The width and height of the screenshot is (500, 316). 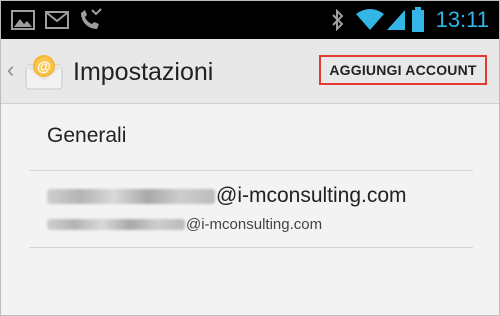 What do you see at coordinates (57, 20) in the screenshot?
I see `gmail-icon` at bounding box center [57, 20].